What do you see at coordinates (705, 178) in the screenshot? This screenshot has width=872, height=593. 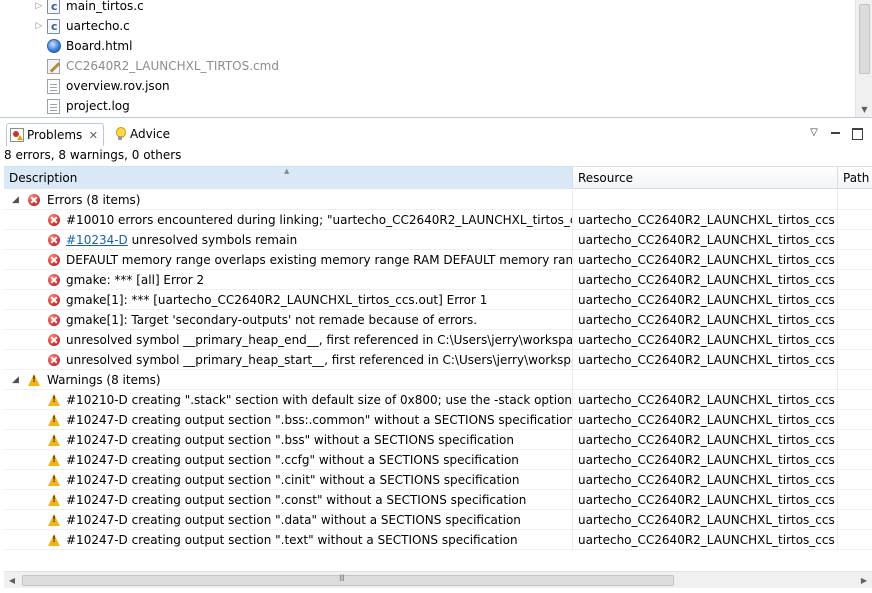 I see `column-header-resource: Resource` at bounding box center [705, 178].